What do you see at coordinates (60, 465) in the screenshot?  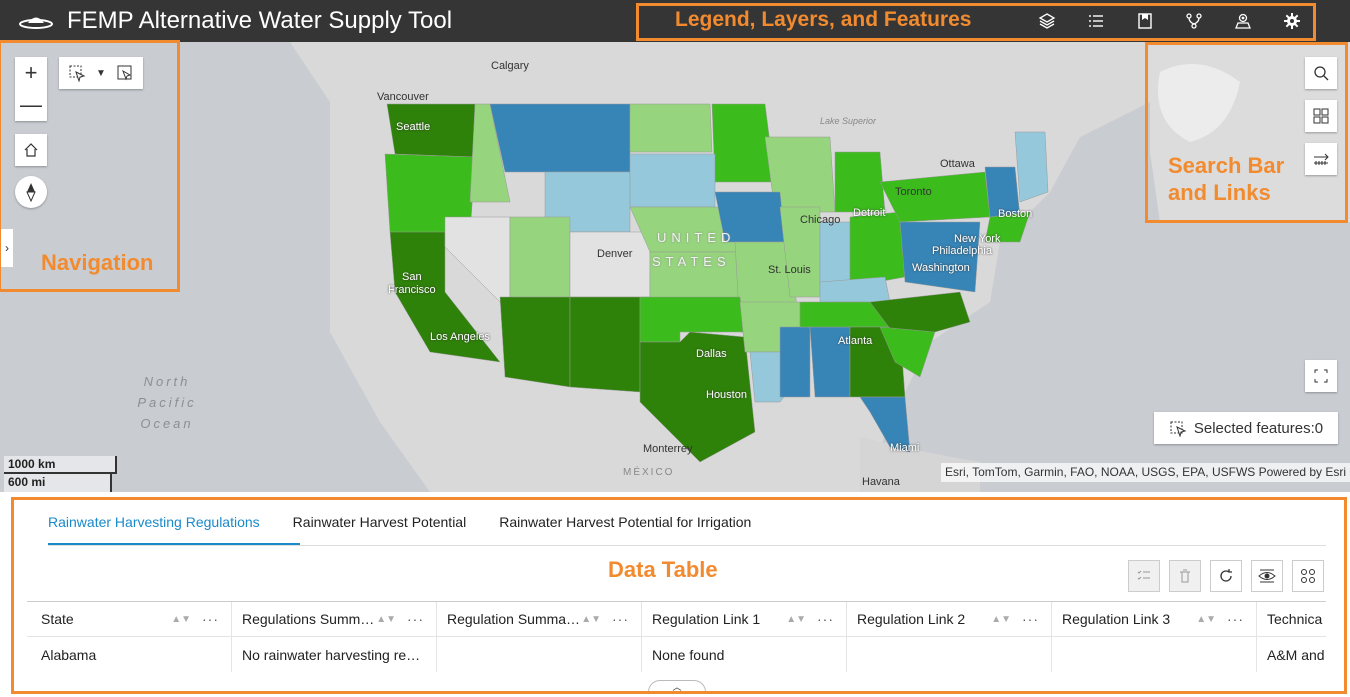 I see `scale-km: 1000 km` at bounding box center [60, 465].